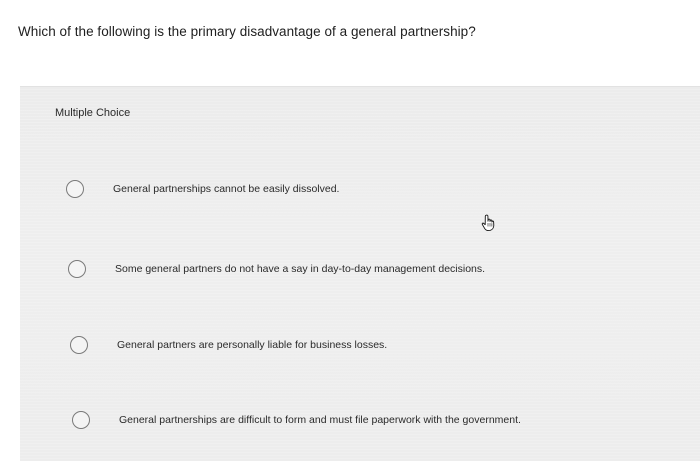  What do you see at coordinates (93, 113) in the screenshot?
I see `multiple-choice-label: Multiple Choice` at bounding box center [93, 113].